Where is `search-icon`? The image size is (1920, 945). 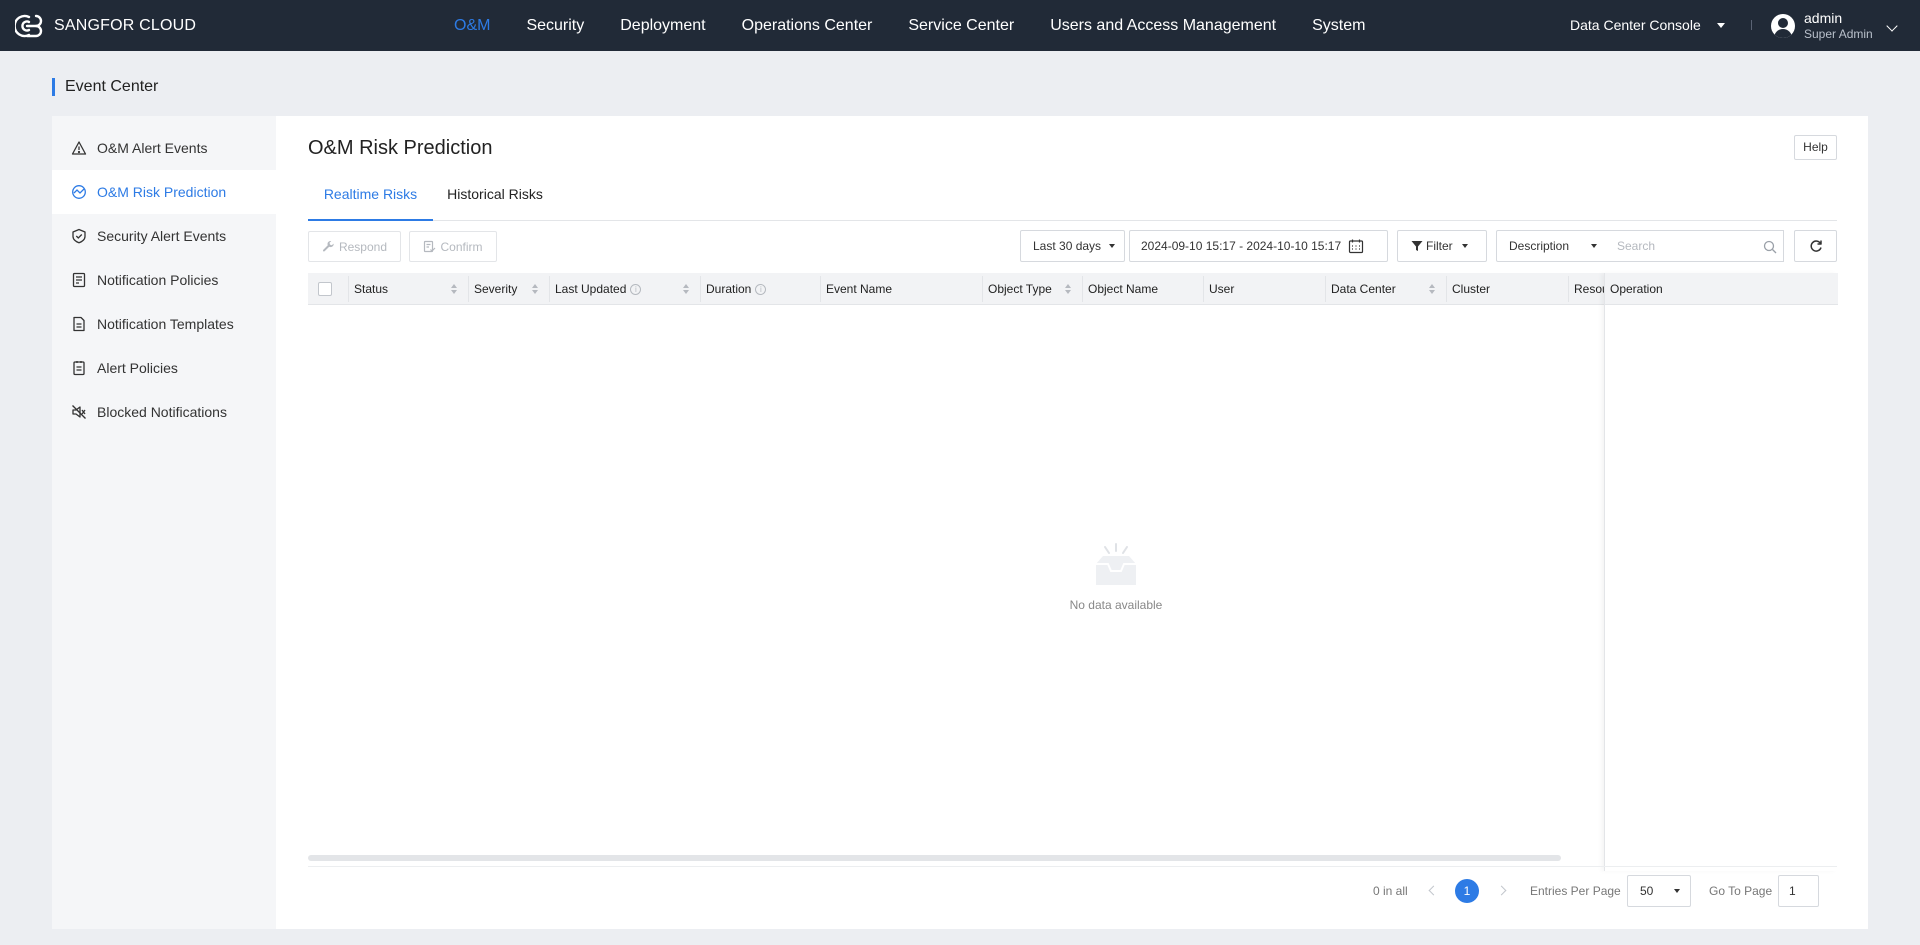
search-icon is located at coordinates (1770, 247).